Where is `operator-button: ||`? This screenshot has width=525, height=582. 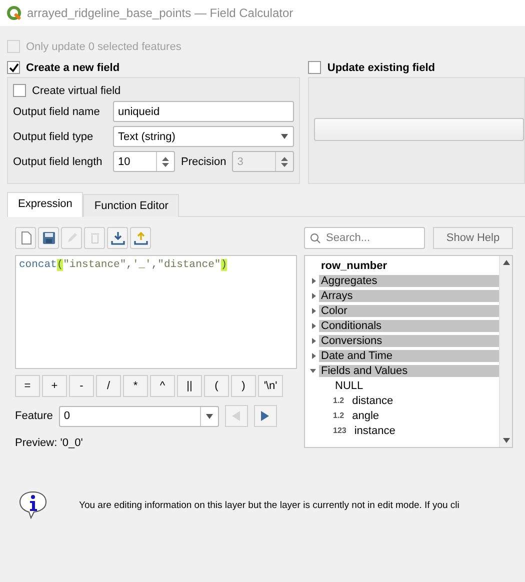
operator-button: || is located at coordinates (189, 386).